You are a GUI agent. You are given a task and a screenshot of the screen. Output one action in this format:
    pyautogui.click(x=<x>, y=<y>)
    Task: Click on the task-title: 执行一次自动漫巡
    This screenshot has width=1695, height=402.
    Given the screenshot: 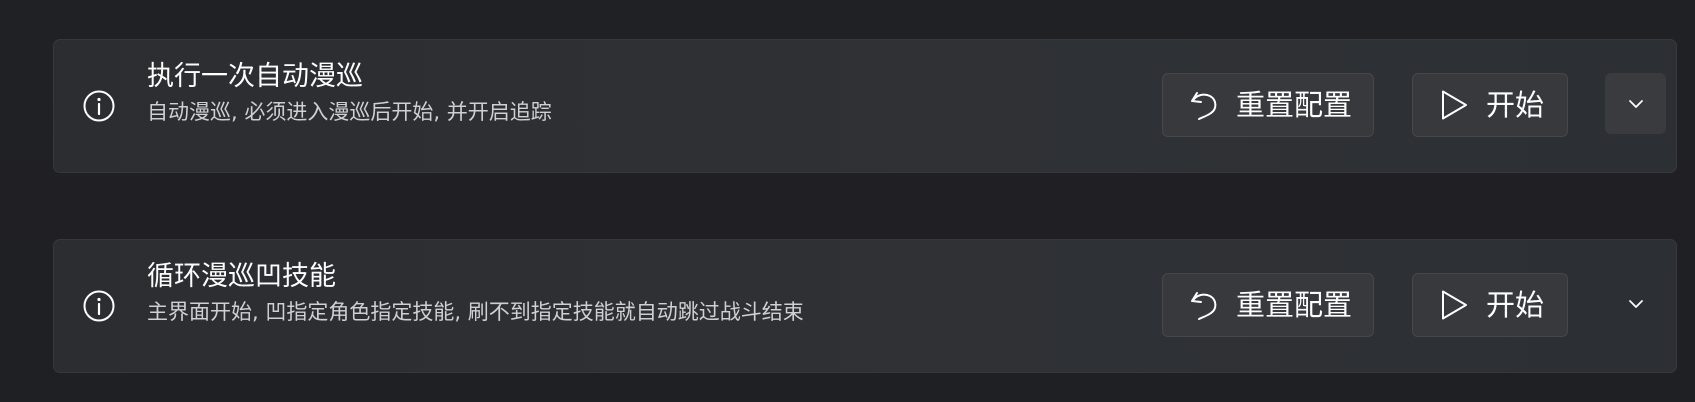 What is the action you would take?
    pyautogui.click(x=255, y=76)
    